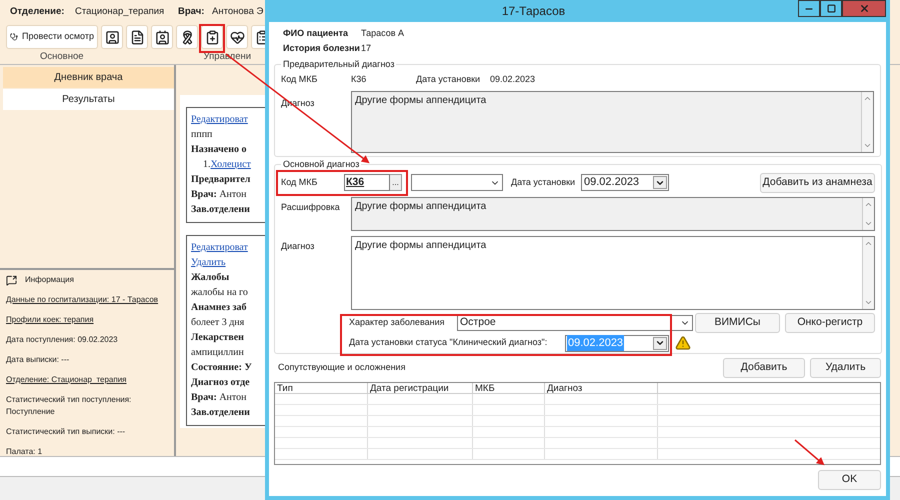 The height and width of the screenshot is (500, 900). Describe the element at coordinates (69, 406) in the screenshot. I see `info-text: Статистический тип поступления: Поступление` at that location.